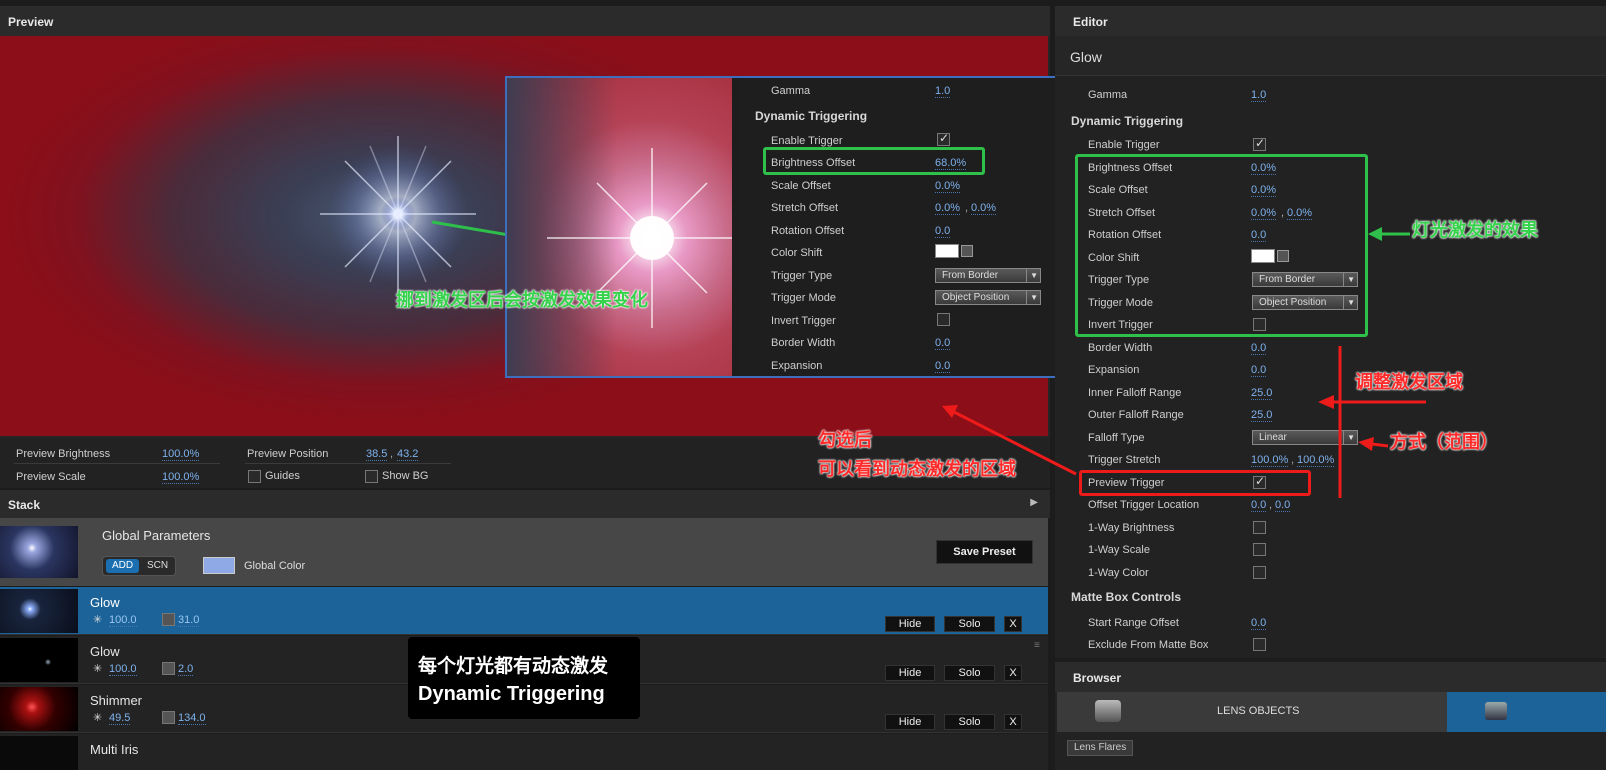 The image size is (1606, 770). I want to click on preview-position-y: 43.2, so click(408, 454).